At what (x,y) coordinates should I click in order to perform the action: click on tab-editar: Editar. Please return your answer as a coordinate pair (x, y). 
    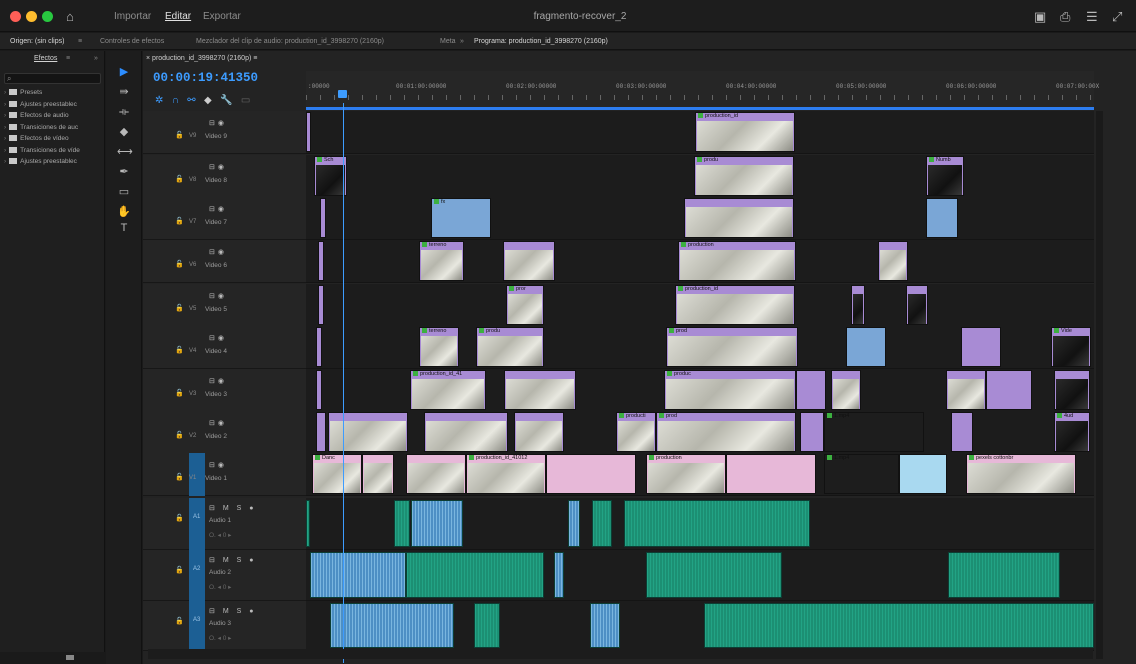
    Looking at the image, I should click on (178, 16).